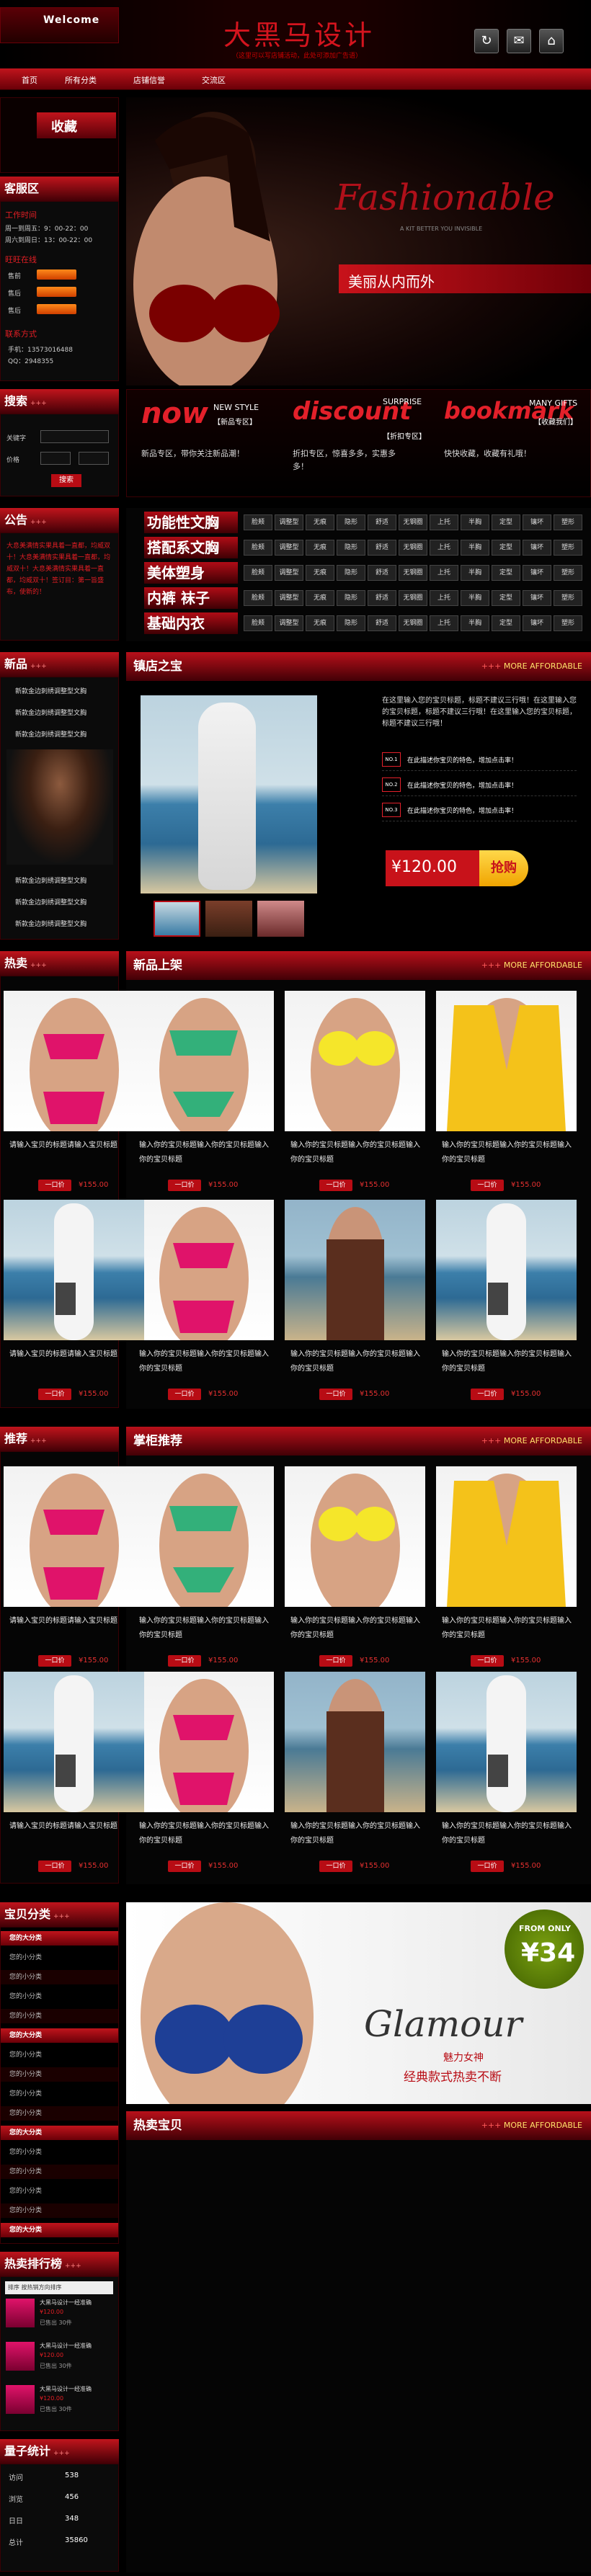 The width and height of the screenshot is (591, 2576). What do you see at coordinates (335, 1394) in the screenshot?
I see `new-arrival-buy-button-5: 一口价` at bounding box center [335, 1394].